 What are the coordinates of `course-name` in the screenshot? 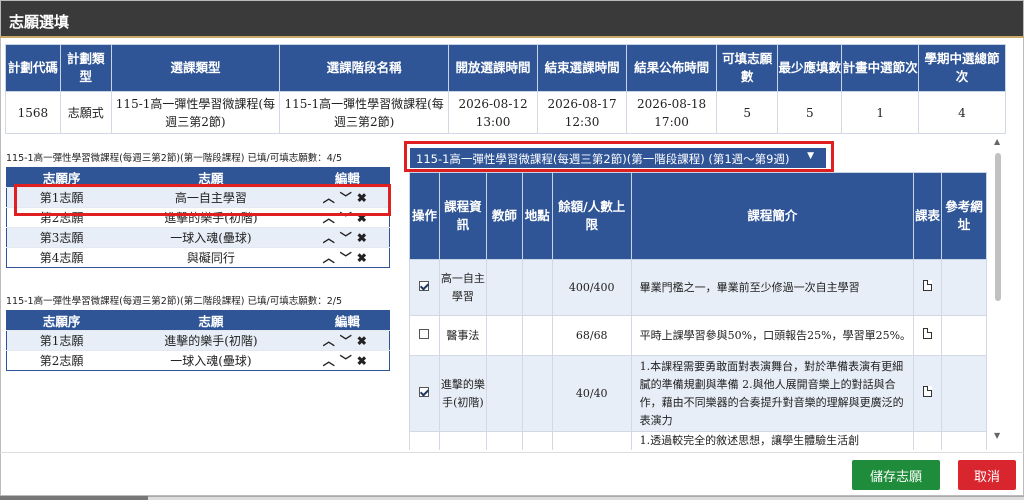 It's located at (462, 440).